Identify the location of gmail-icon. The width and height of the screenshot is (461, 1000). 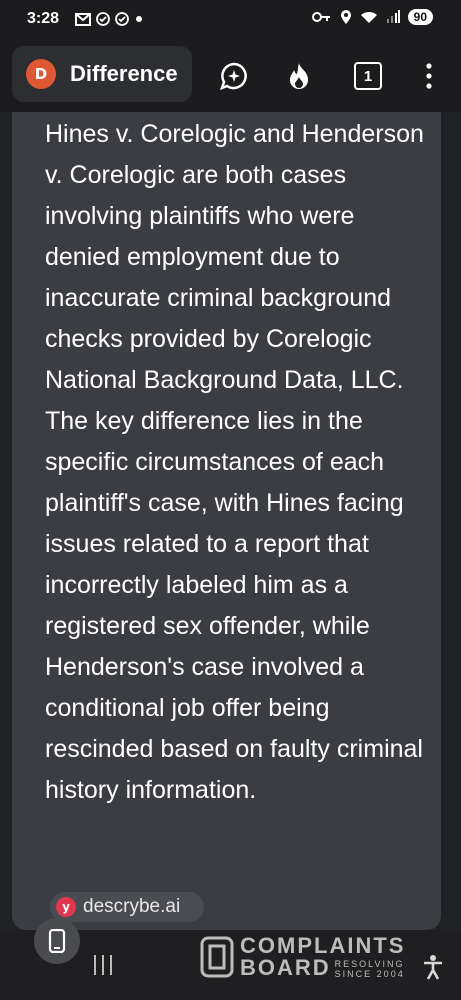
(83, 19).